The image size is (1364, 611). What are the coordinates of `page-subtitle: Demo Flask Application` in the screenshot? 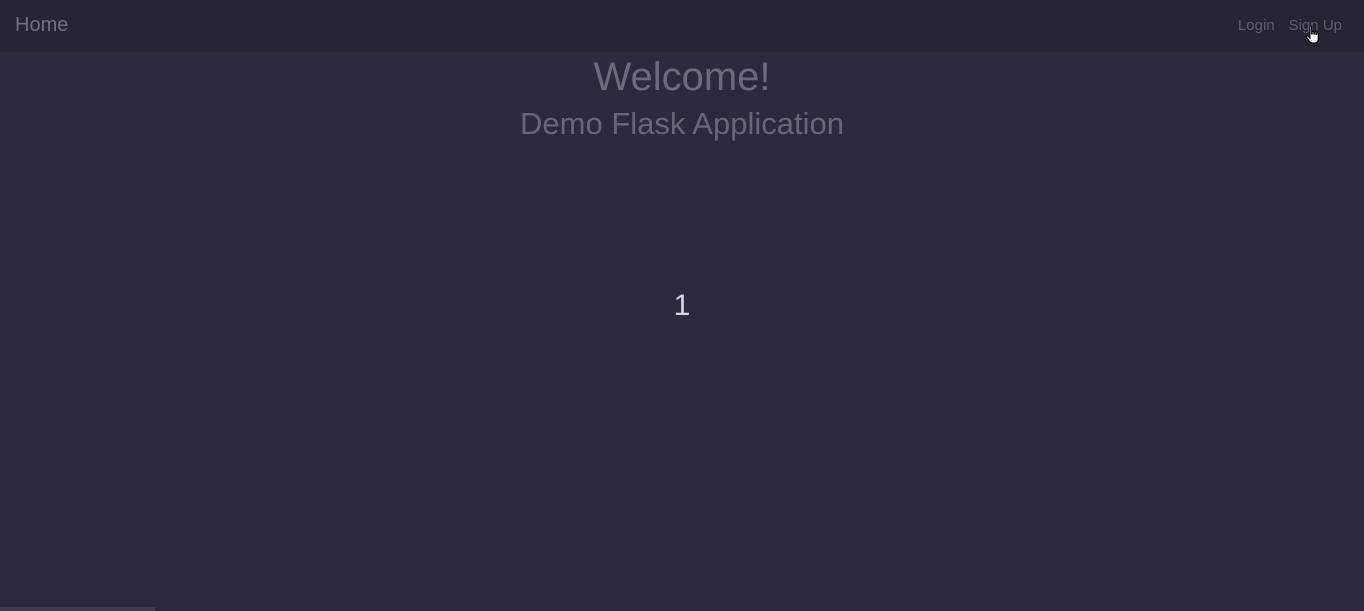 It's located at (682, 123).